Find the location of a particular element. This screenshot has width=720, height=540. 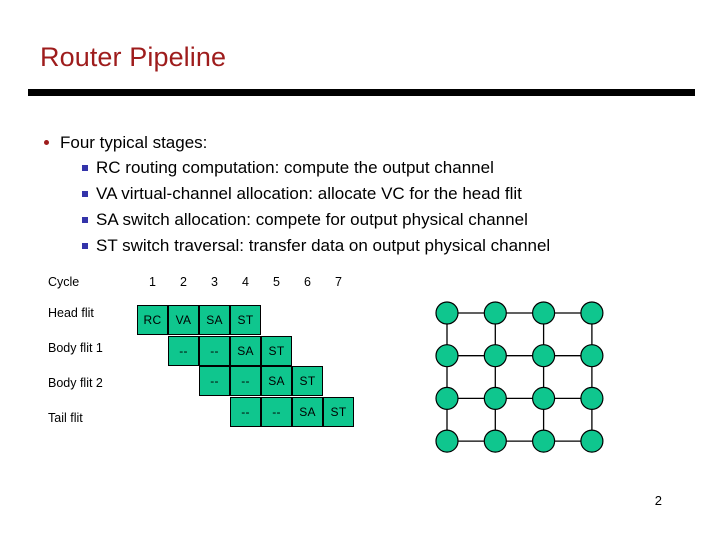

cycle-number: 2 is located at coordinates (183, 282).